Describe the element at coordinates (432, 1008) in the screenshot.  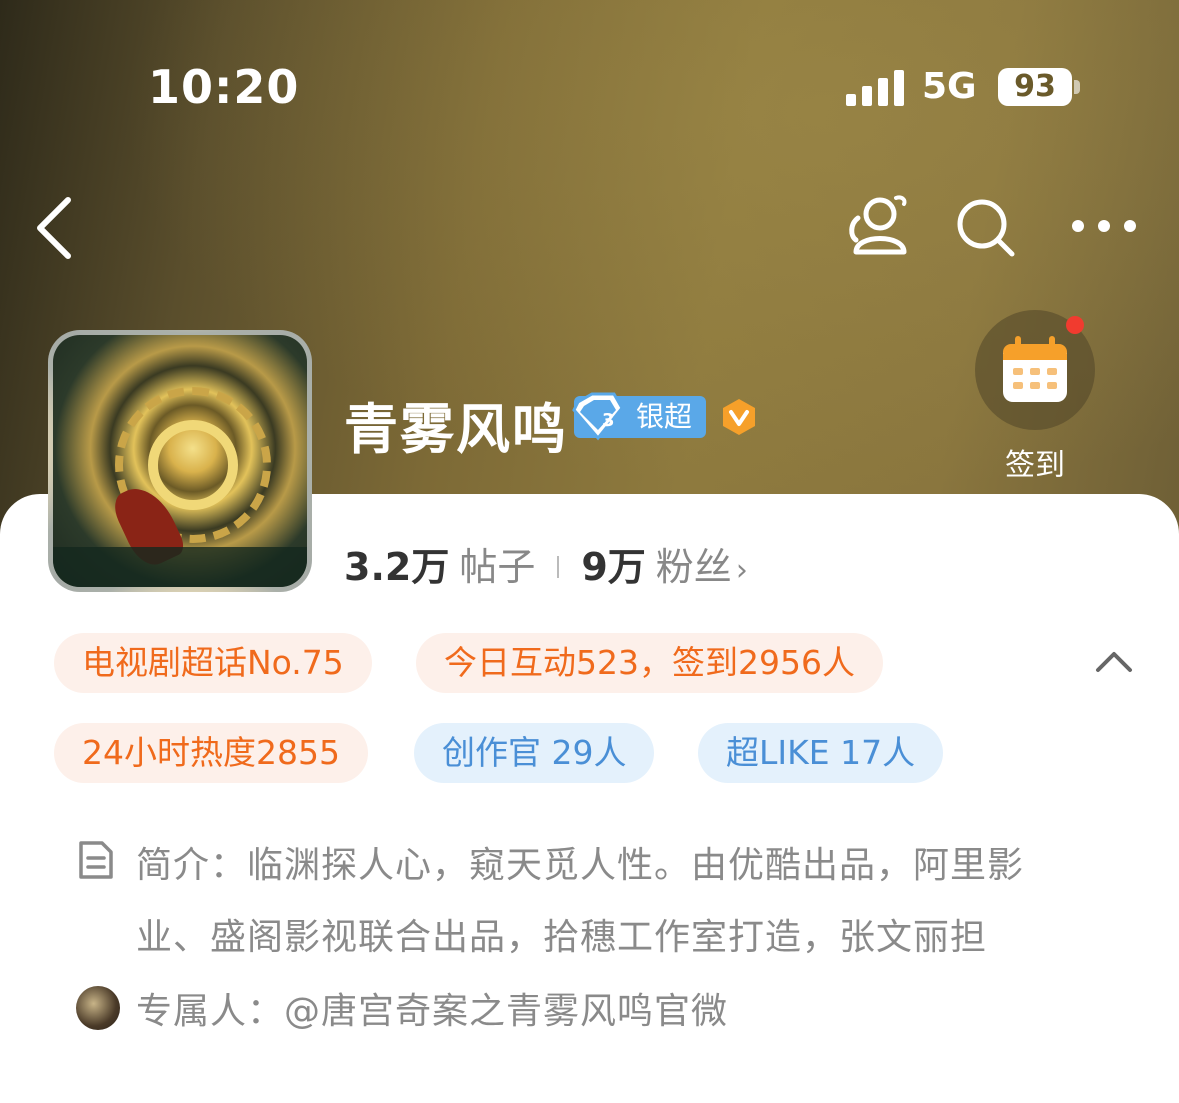
I see `topic-owner: 专属人：@唐宫奇案之青雾风鸣官微` at that location.